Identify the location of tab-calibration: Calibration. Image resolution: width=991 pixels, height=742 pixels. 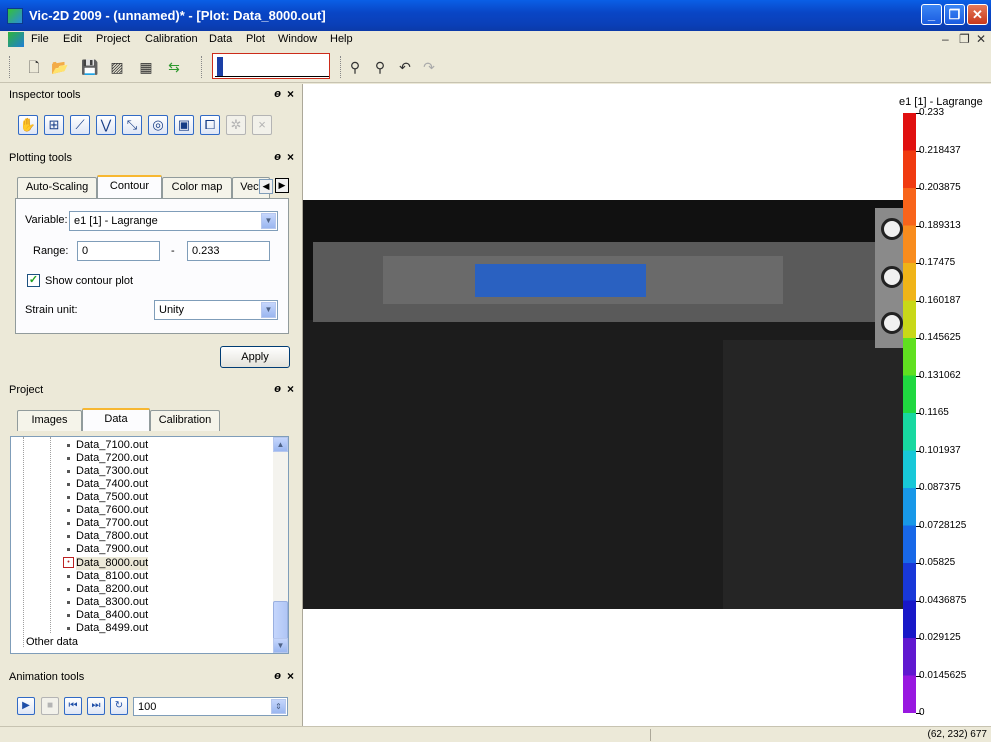
(185, 420).